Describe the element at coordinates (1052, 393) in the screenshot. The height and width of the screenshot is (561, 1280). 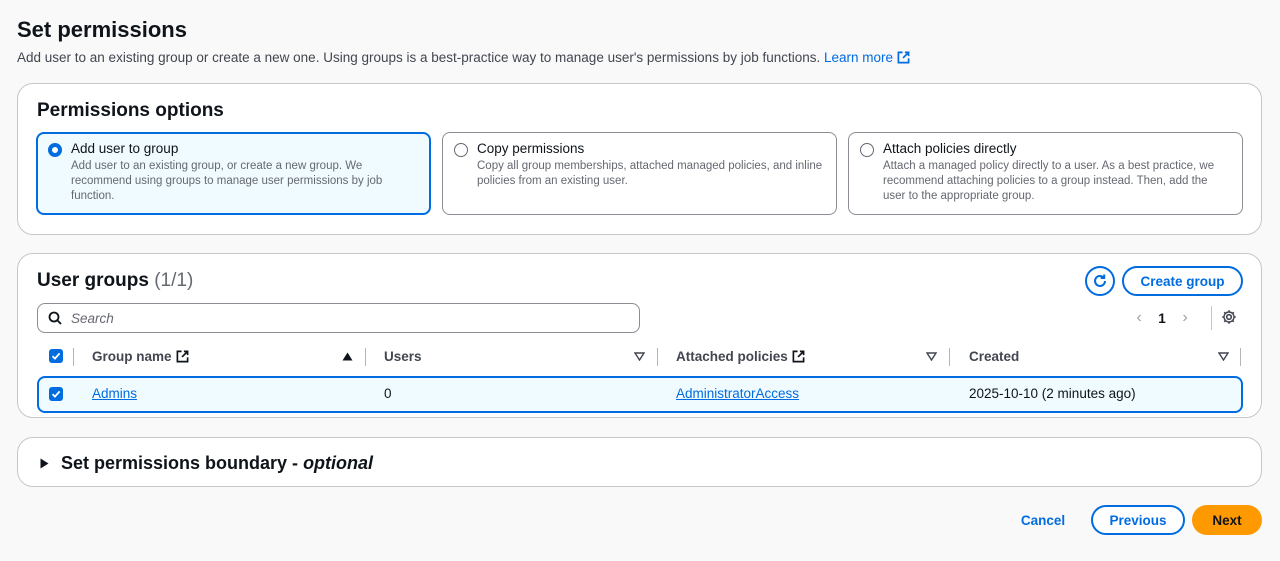
I see `created-cell: 2025-10-10 (2 minutes ago)` at that location.